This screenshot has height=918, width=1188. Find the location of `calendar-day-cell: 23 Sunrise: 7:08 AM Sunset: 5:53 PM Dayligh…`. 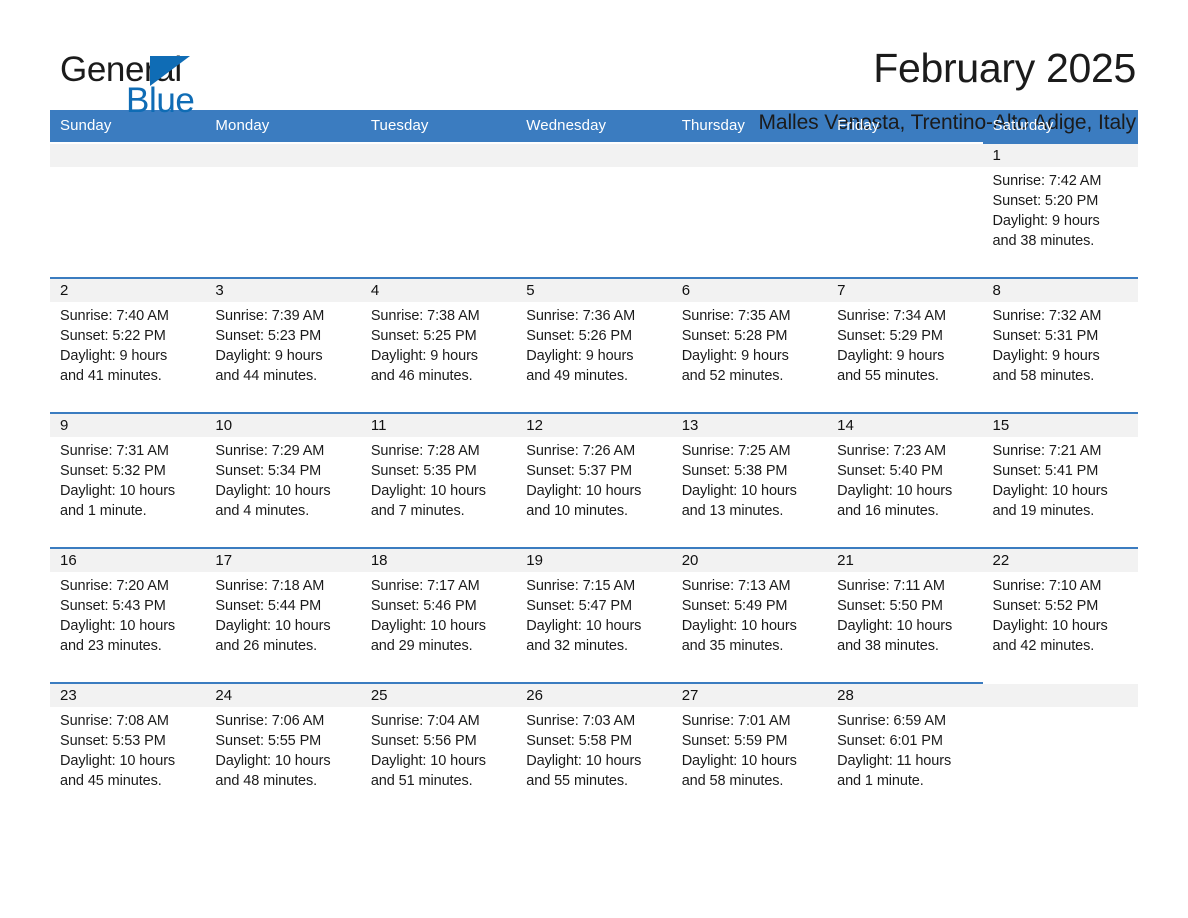

calendar-day-cell: 23 Sunrise: 7:08 AM Sunset: 5:53 PM Dayligh… is located at coordinates (128, 750).